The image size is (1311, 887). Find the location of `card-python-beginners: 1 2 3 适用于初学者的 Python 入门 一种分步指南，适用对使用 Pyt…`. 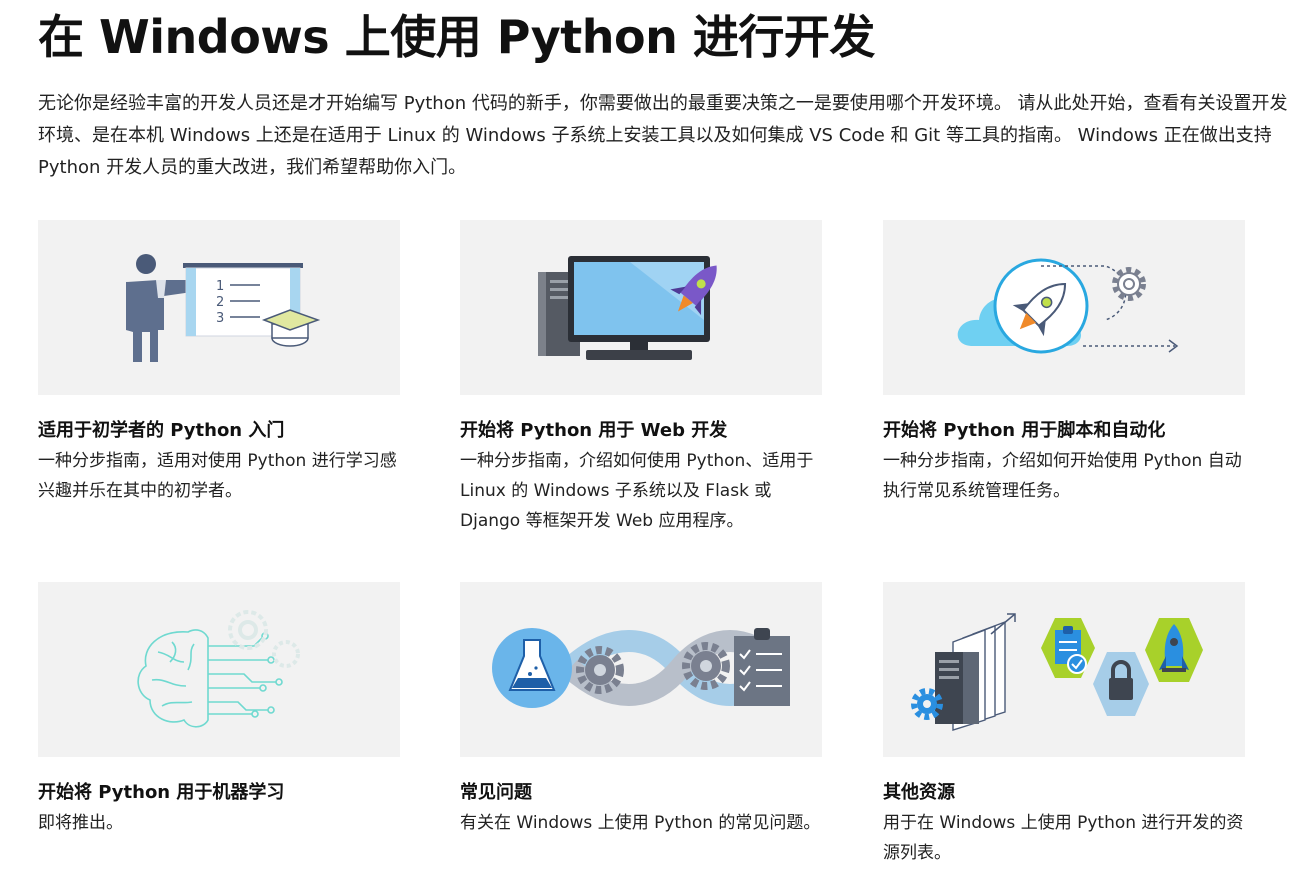

card-python-beginners: 1 2 3 适用于初学者的 Python 入门 一种分步指南，适用对使用 Pyt… is located at coordinates (219, 363).